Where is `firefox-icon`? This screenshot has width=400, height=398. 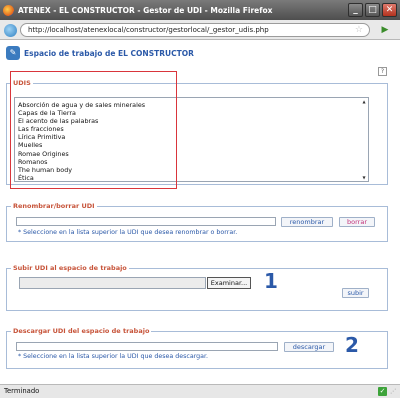
firefox-icon is located at coordinates (8, 10).